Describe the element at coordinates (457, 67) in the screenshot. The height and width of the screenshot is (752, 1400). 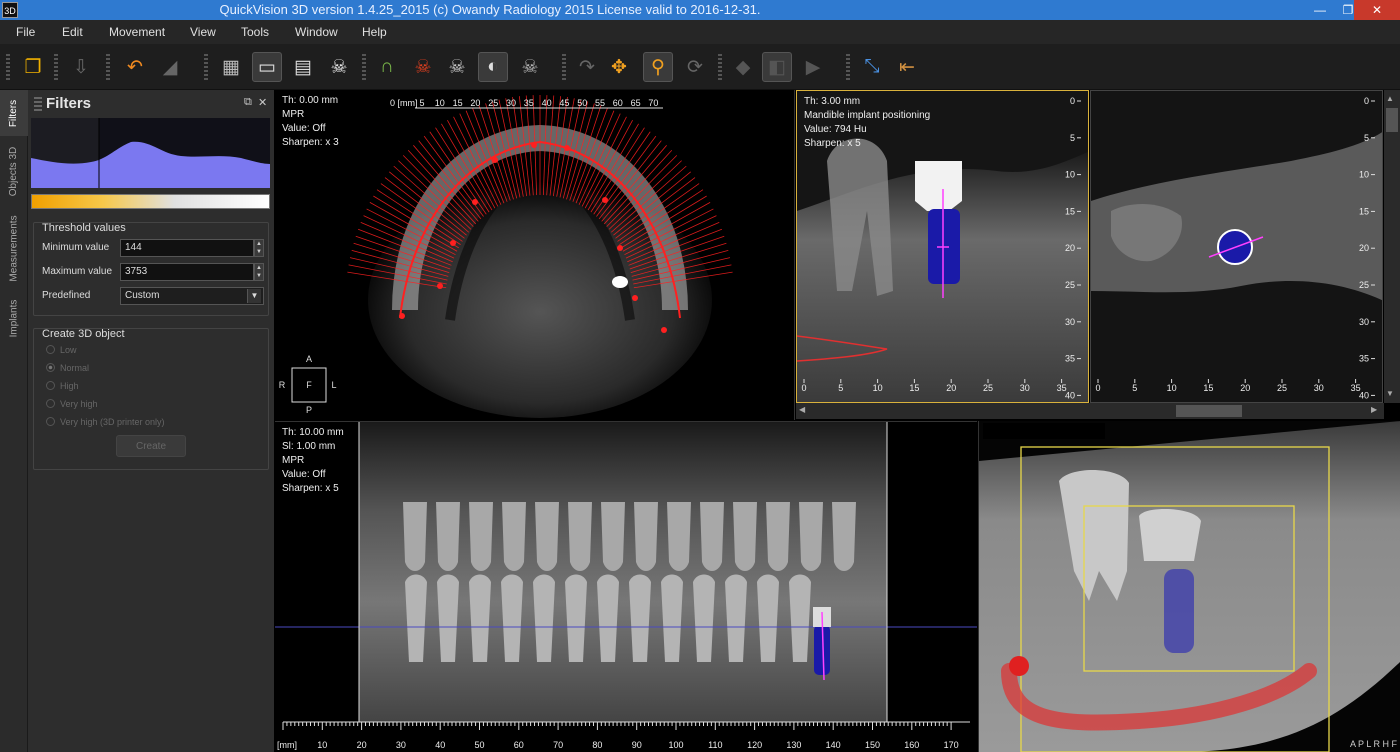
I see `skull-wire-icon: ☠` at that location.